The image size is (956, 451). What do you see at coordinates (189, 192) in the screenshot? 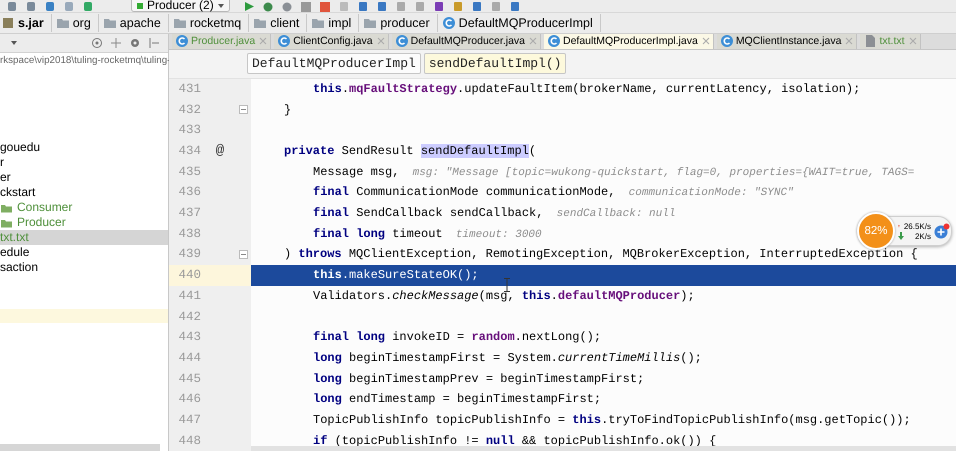
I see `line-number: 436` at bounding box center [189, 192].